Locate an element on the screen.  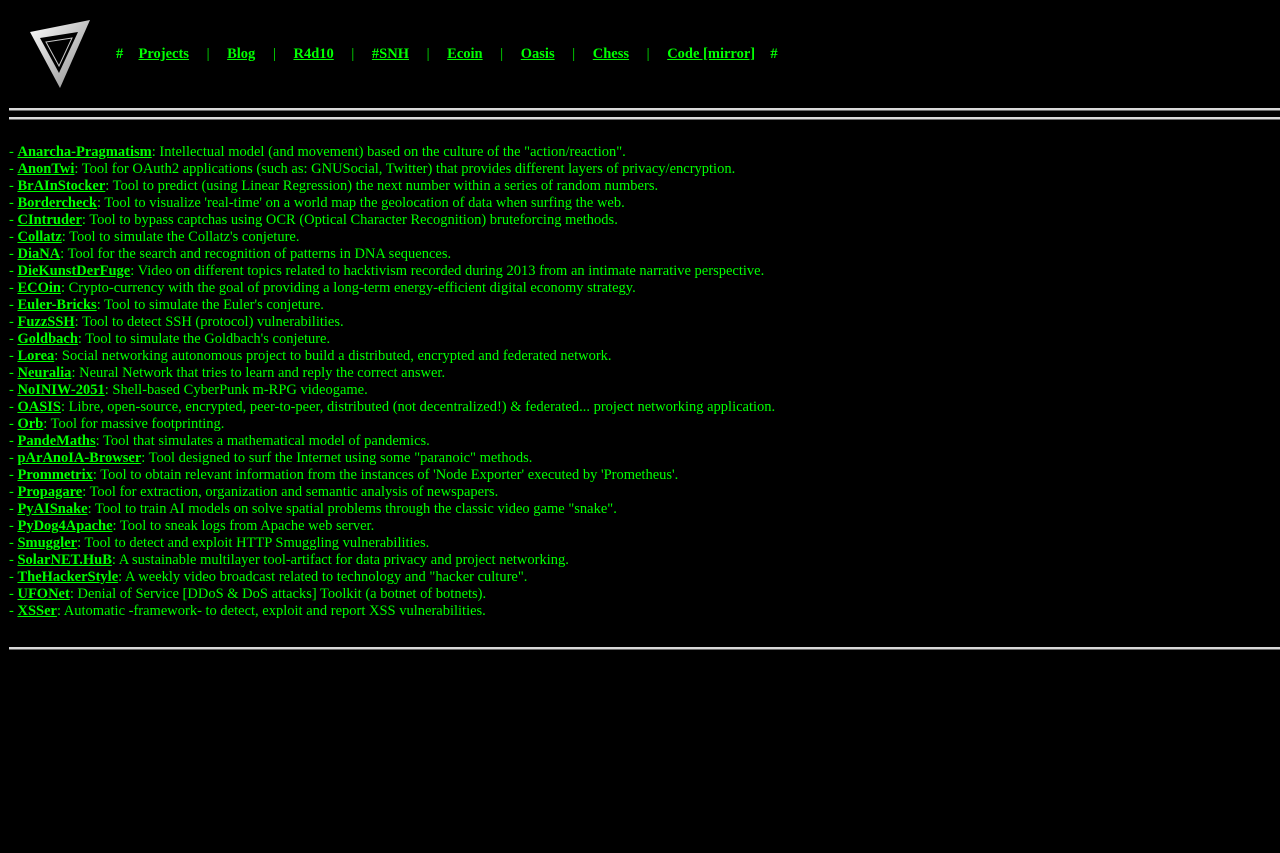
project-link: Smuggler is located at coordinates (47, 543).